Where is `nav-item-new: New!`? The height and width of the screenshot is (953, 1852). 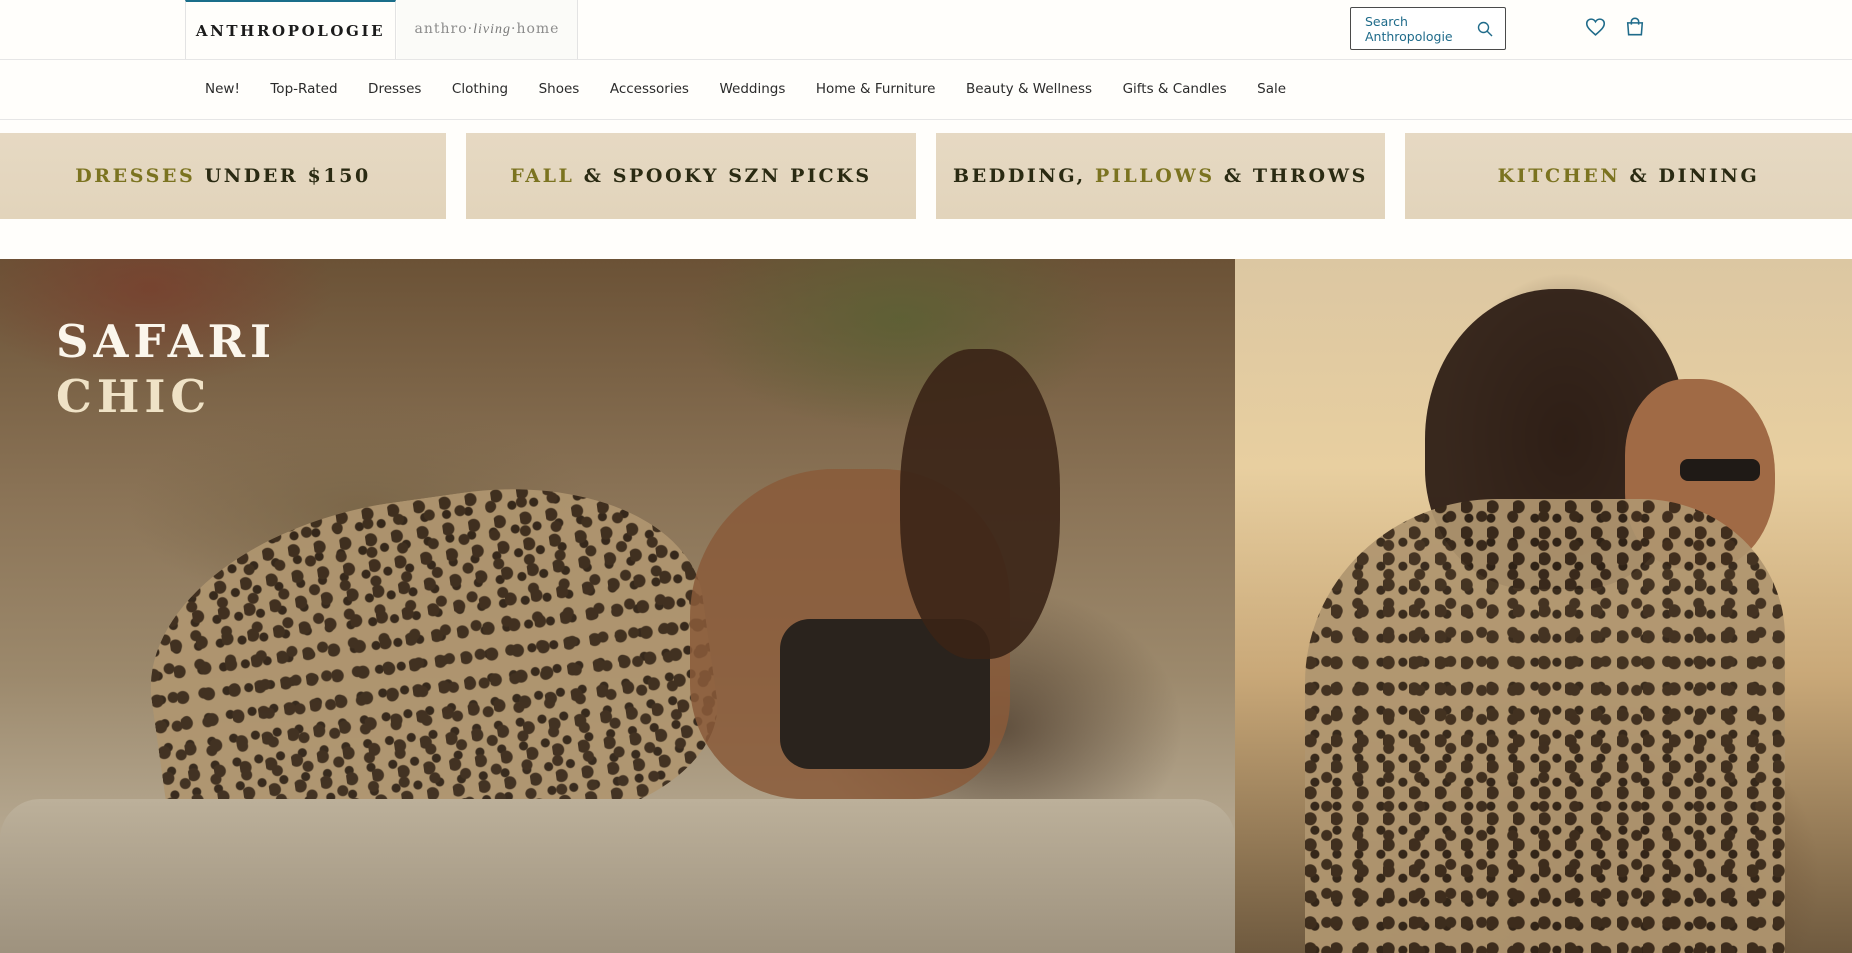 nav-item-new: New! is located at coordinates (222, 89).